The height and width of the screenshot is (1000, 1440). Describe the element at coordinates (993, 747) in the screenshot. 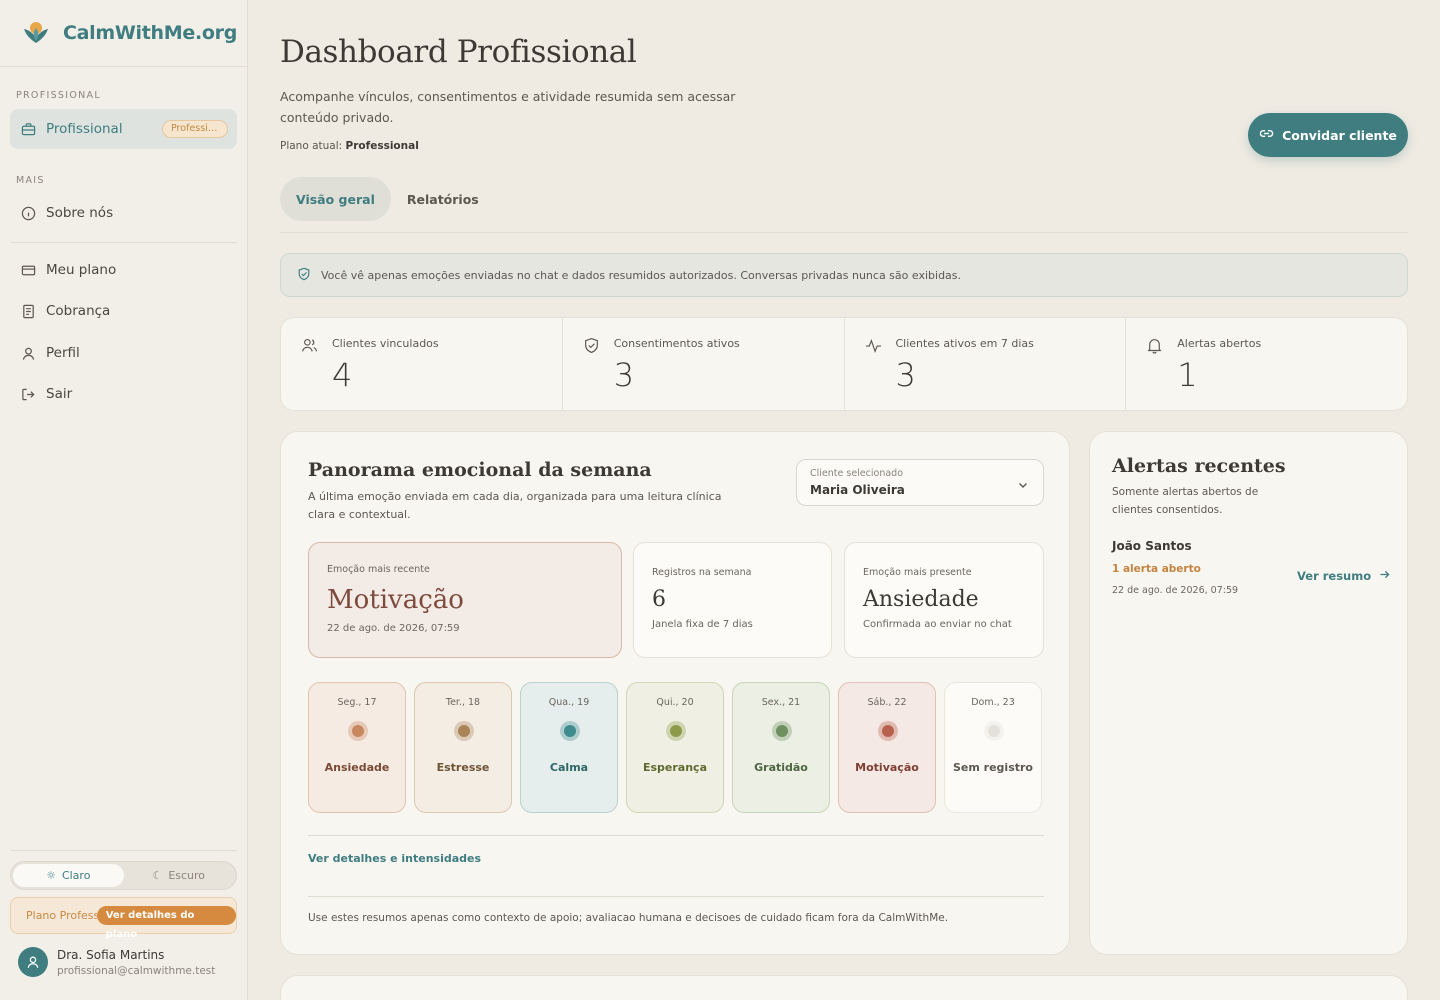

I see `day-card: Dom., 23 Sem registro` at that location.